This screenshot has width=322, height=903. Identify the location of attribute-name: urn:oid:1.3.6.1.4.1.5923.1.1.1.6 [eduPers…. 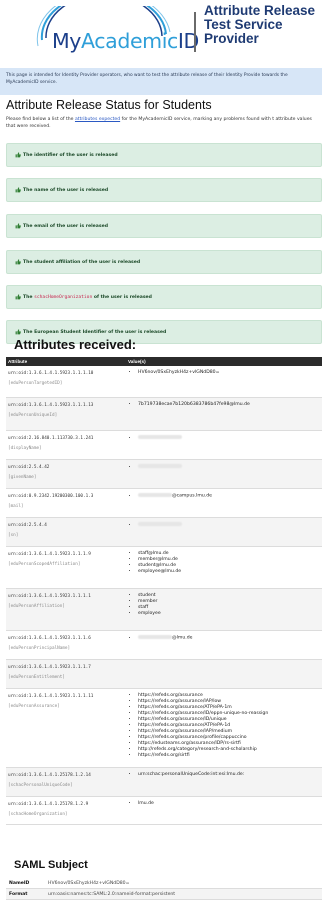
(64, 644).